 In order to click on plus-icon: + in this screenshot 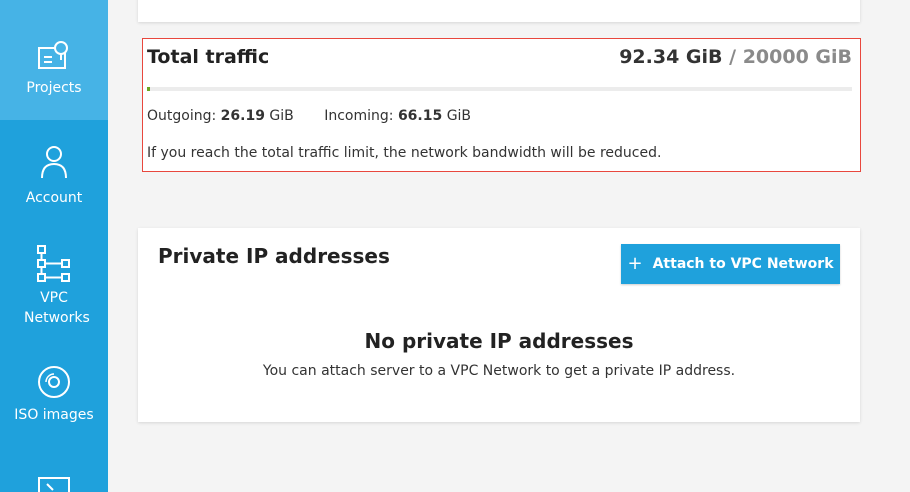, I will do `click(635, 263)`.